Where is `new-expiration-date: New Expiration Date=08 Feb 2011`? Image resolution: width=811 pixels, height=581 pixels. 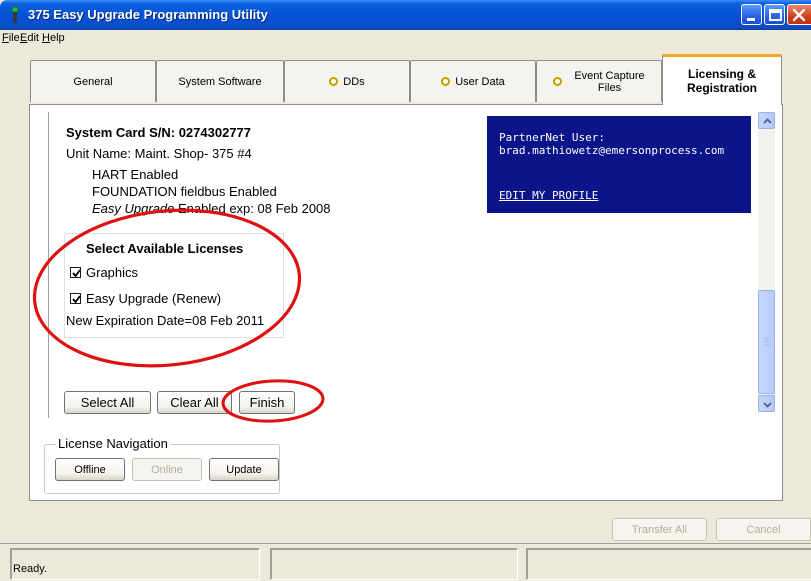
new-expiration-date: New Expiration Date=08 Feb 2011 is located at coordinates (165, 320).